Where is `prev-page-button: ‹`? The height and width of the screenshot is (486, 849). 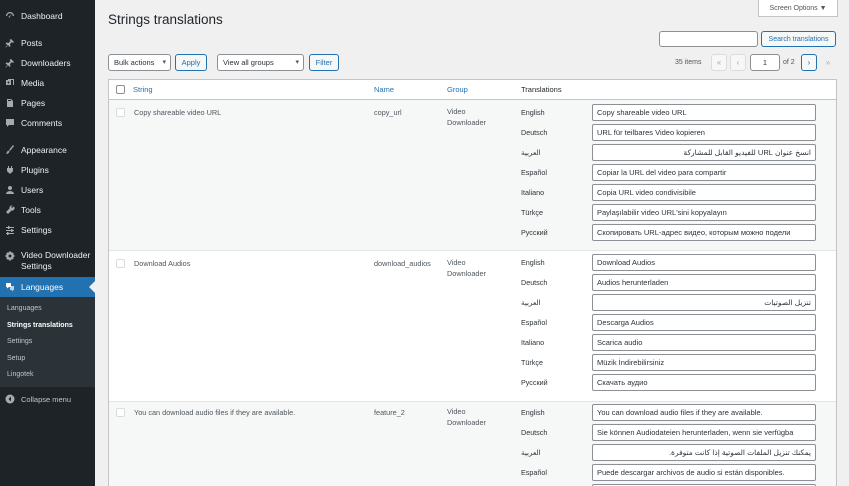 prev-page-button: ‹ is located at coordinates (738, 62).